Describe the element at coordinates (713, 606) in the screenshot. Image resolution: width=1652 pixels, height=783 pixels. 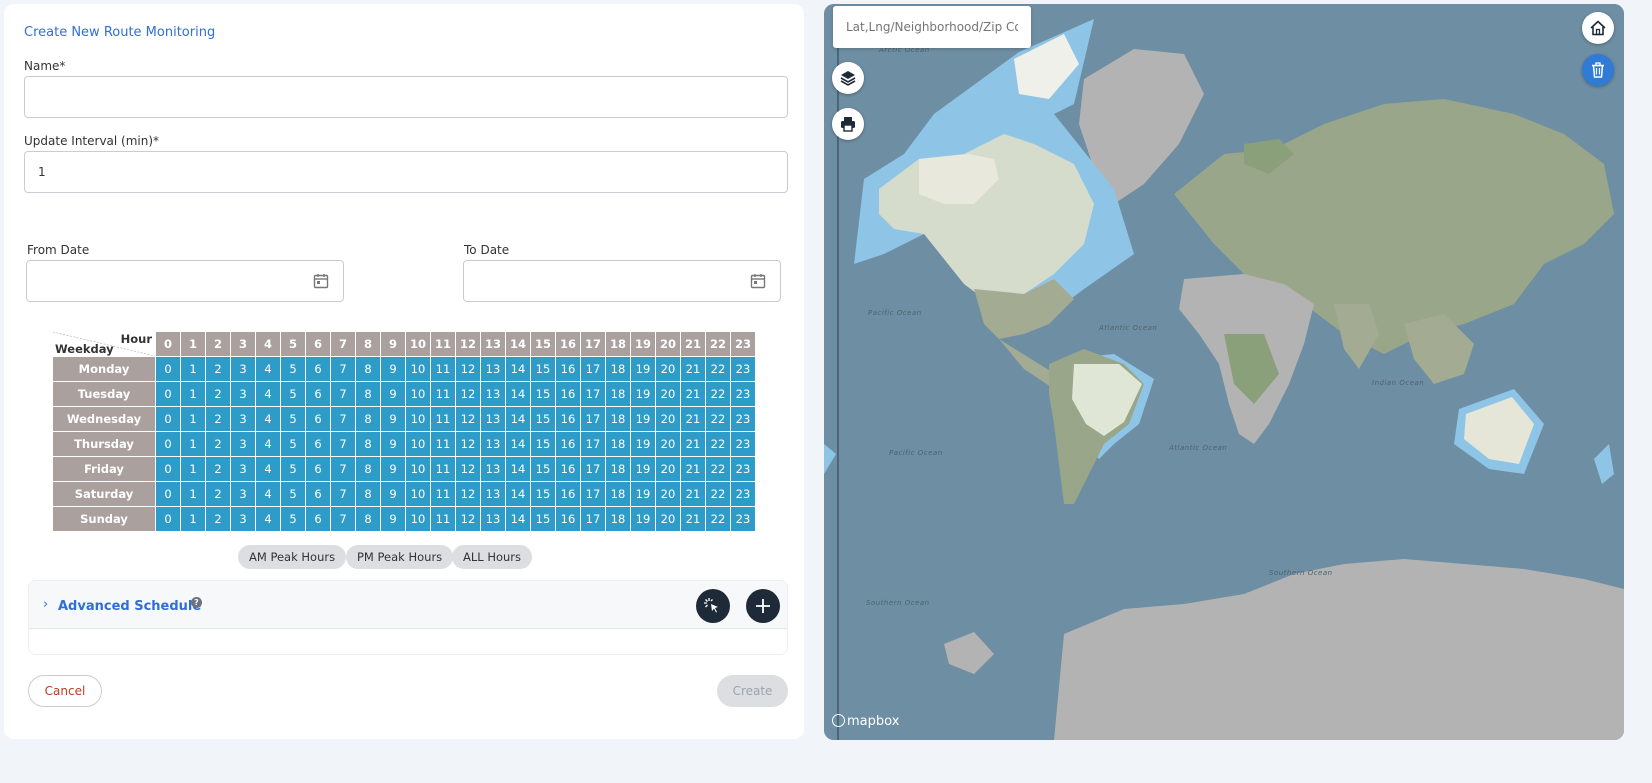
I see `auto-select-button` at that location.